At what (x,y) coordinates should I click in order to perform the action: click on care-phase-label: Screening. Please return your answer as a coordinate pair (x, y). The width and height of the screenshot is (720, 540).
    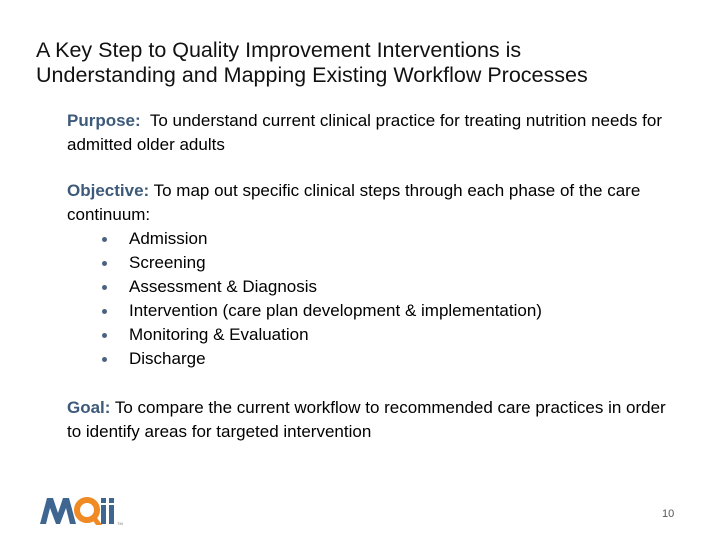
    Looking at the image, I should click on (167, 262).